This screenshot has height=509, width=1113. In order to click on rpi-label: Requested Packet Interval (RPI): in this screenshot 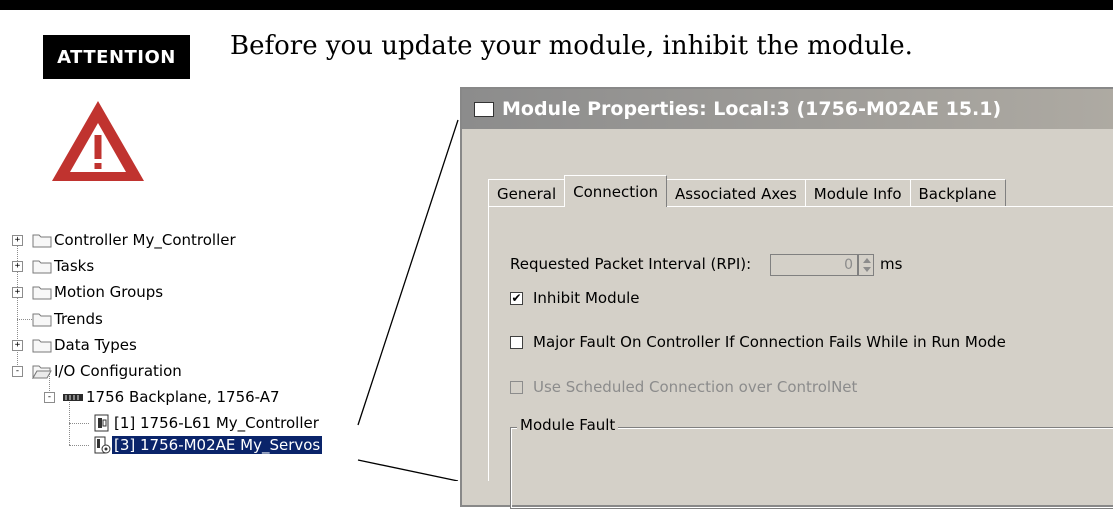, I will do `click(631, 264)`.